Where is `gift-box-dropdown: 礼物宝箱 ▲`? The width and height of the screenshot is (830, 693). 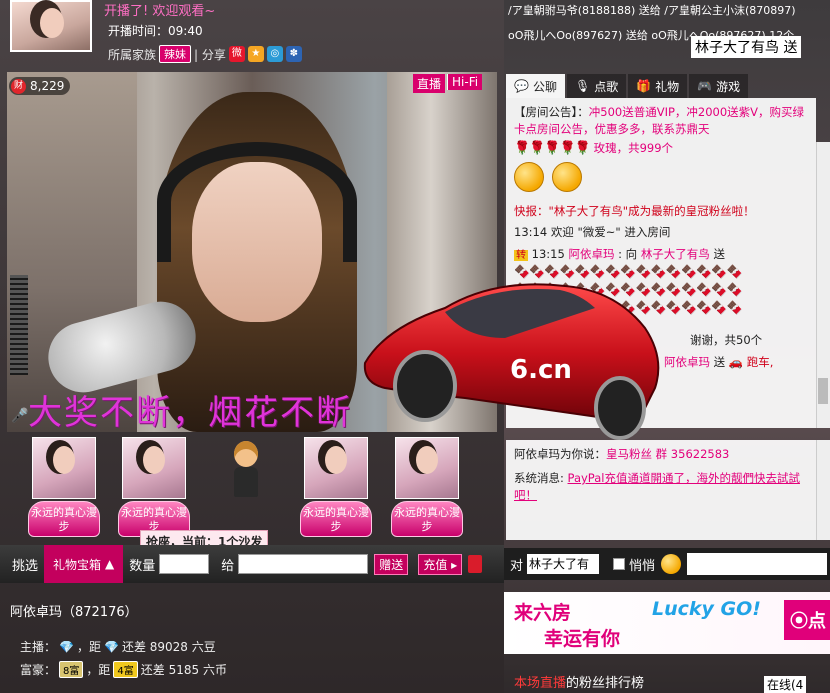
gift-box-dropdown: 礼物宝箱 ▲ is located at coordinates (84, 564).